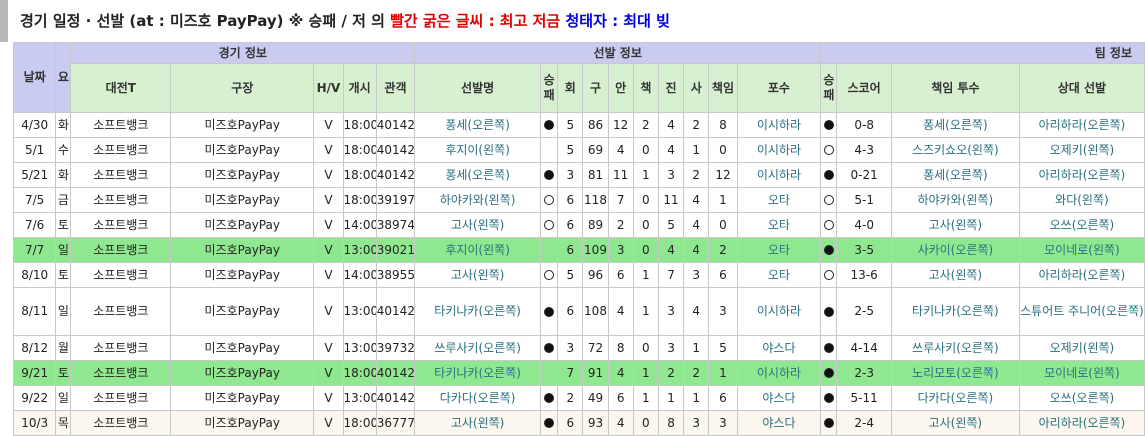 The width and height of the screenshot is (1145, 436). I want to click on cell-innings: 7, so click(570, 373).